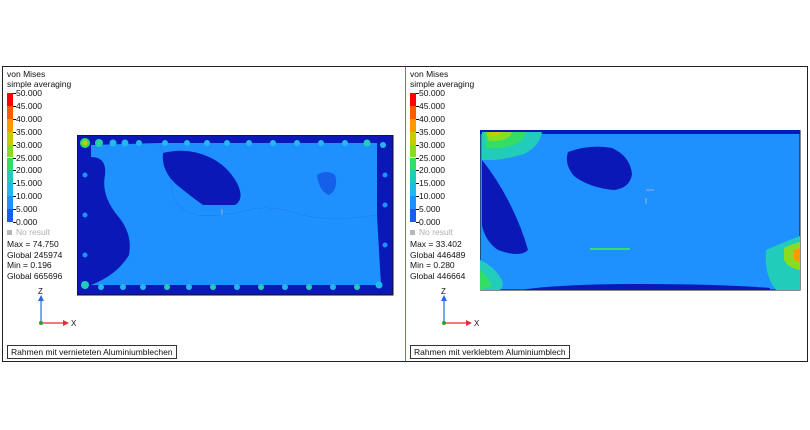 The height and width of the screenshot is (430, 810). I want to click on min-global-id: Global 665696, so click(35, 275).